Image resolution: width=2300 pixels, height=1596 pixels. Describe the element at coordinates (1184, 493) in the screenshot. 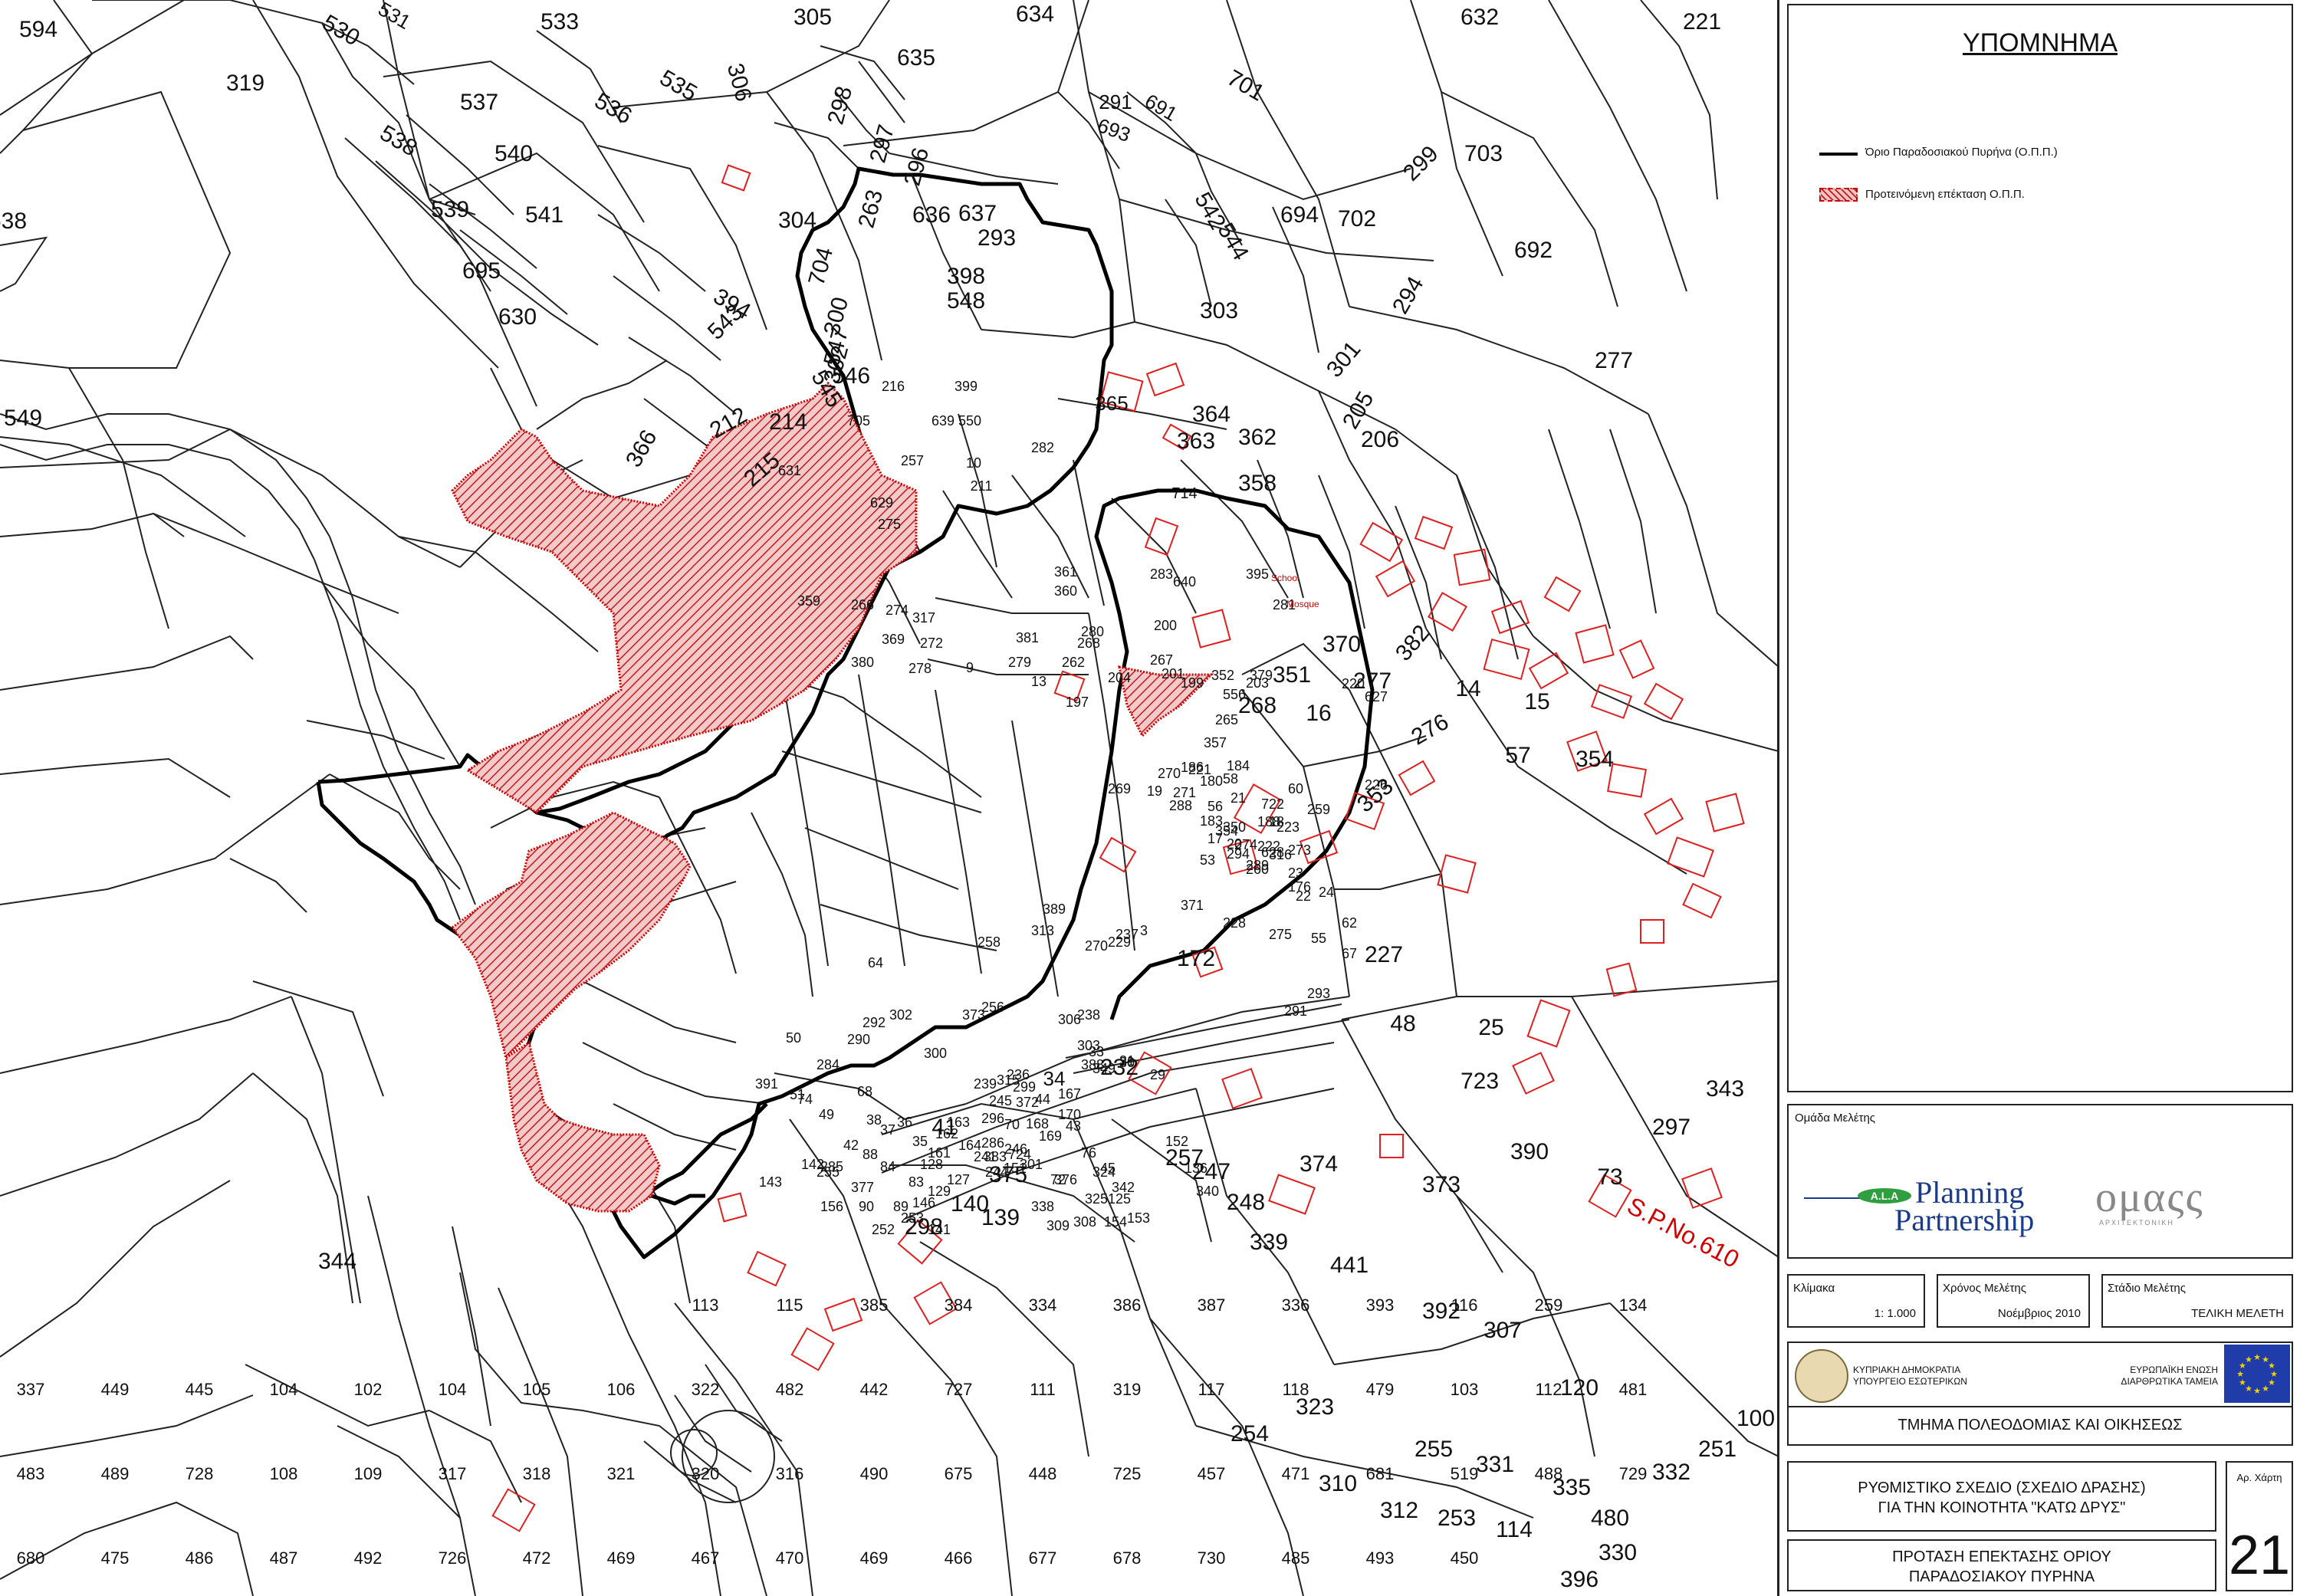

I see `parcel-number: 714` at that location.